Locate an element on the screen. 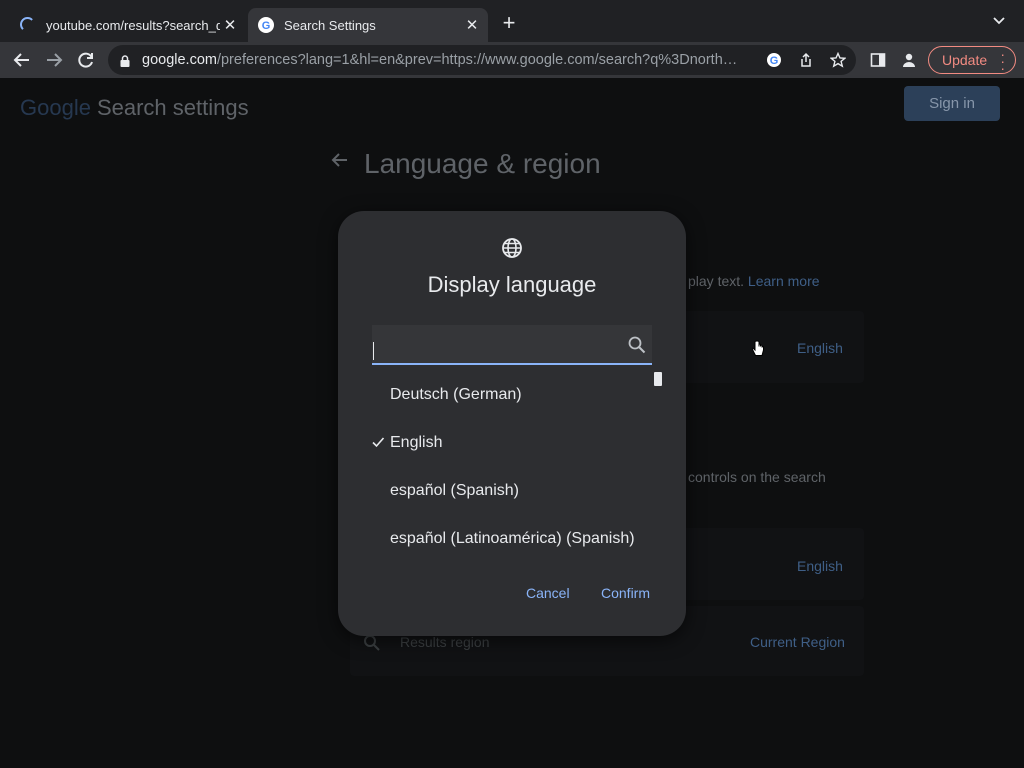  update-button: Update · · · is located at coordinates (972, 60).